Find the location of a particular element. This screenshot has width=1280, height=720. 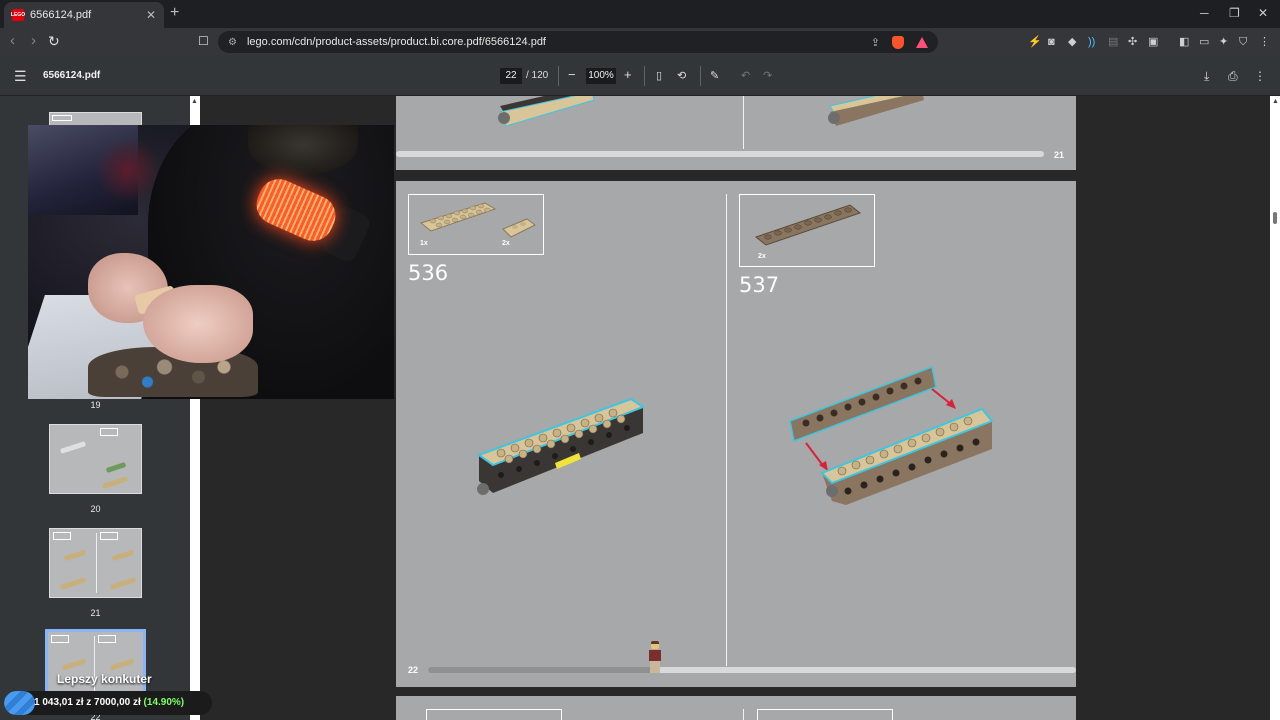

donation-goal-text: 1 043,01 zł z 7000,00 zł (14.90%) is located at coordinates (109, 702).